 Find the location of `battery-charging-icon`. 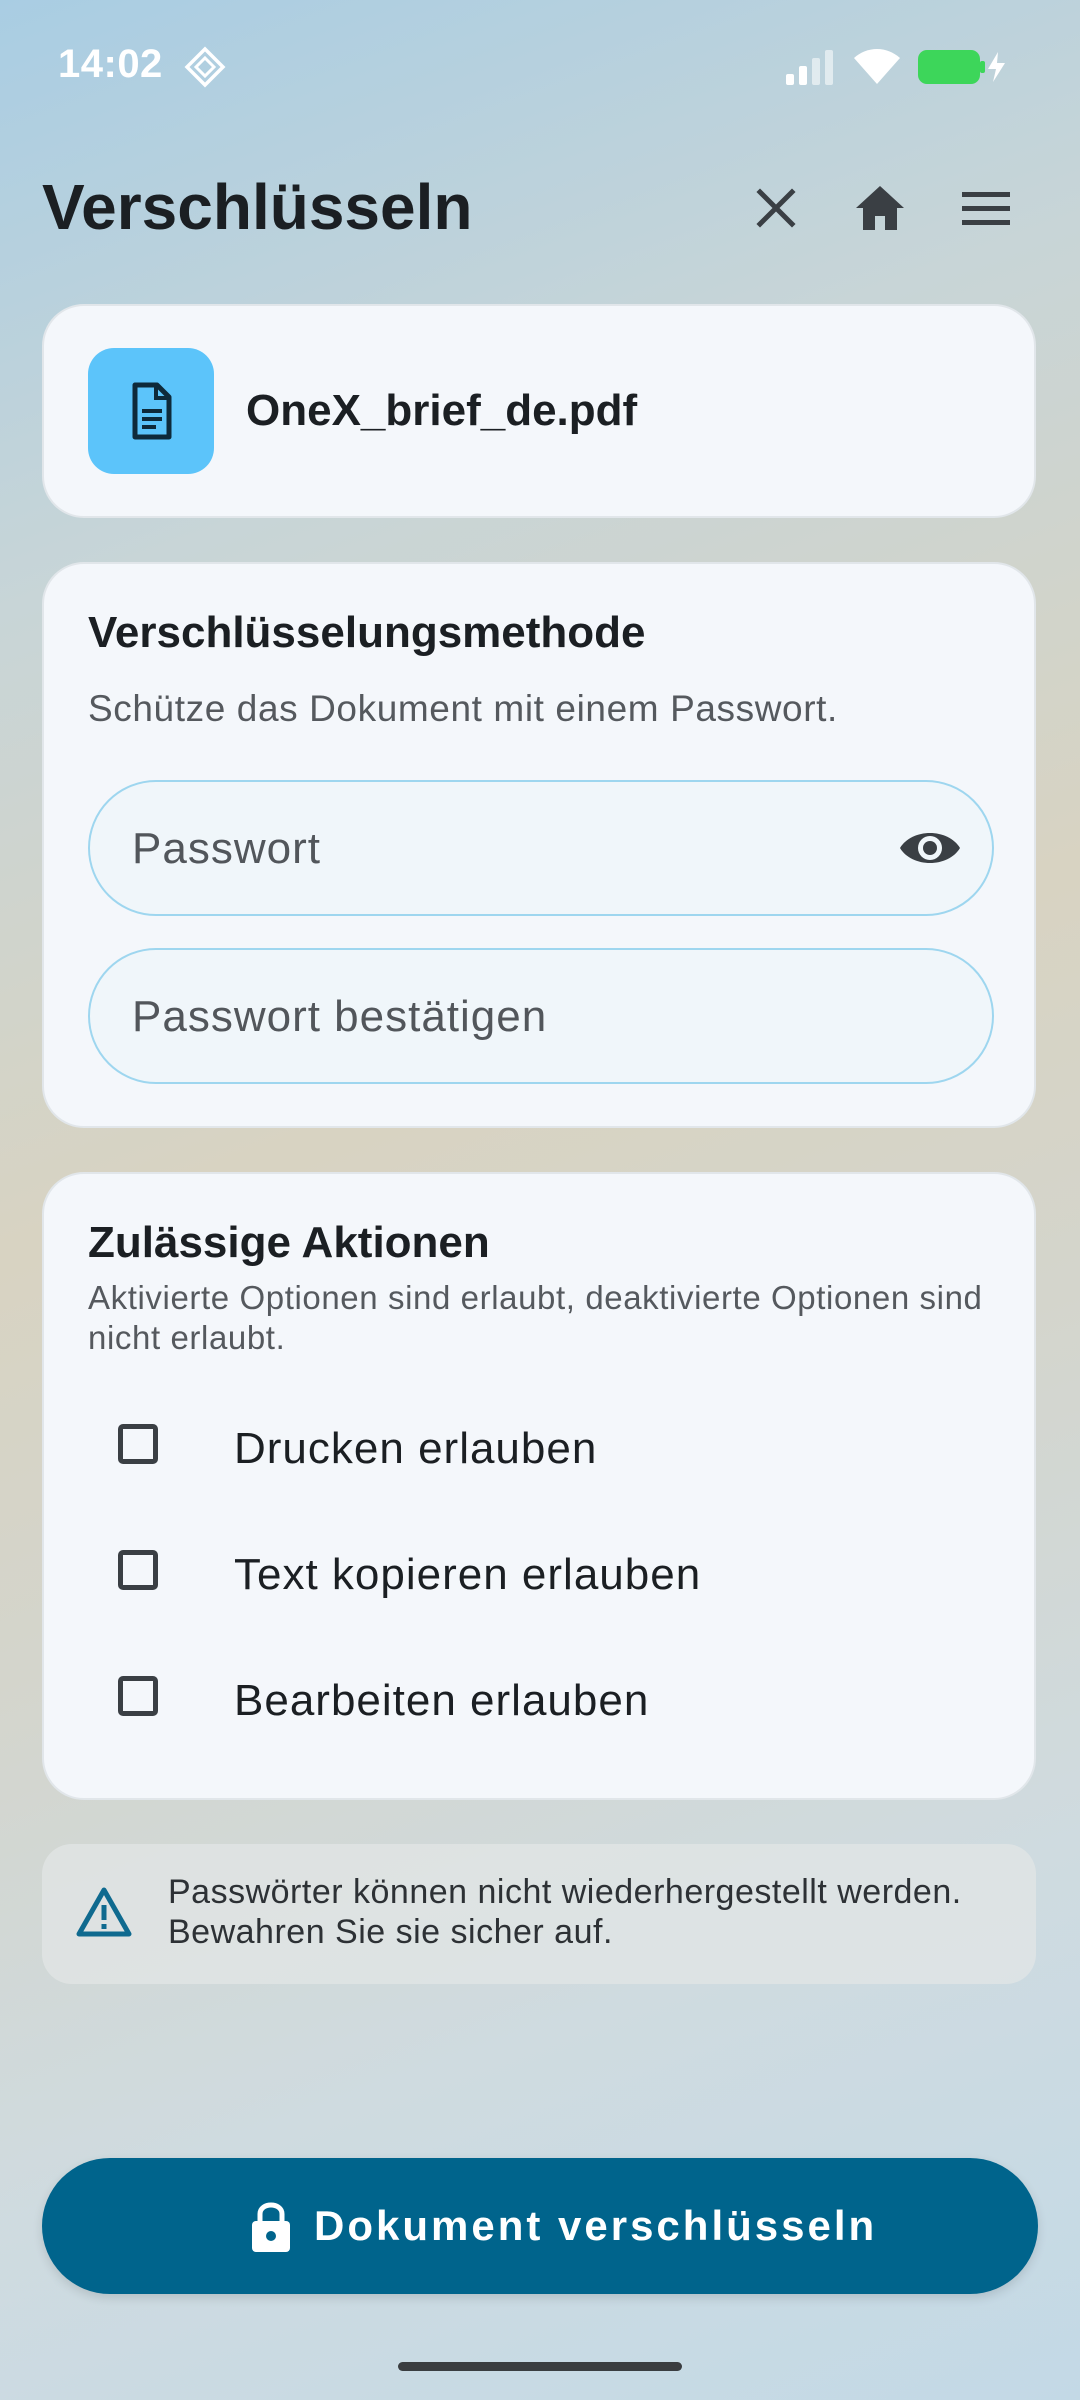

battery-charging-icon is located at coordinates (961, 67).